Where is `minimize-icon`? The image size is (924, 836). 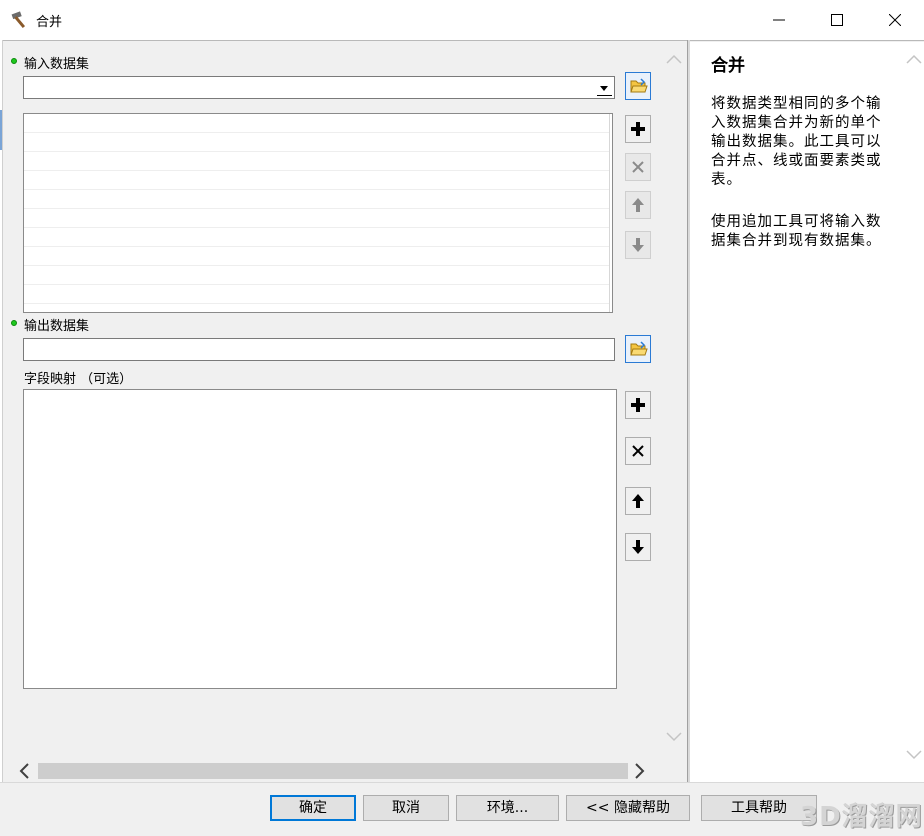
minimize-icon is located at coordinates (779, 20).